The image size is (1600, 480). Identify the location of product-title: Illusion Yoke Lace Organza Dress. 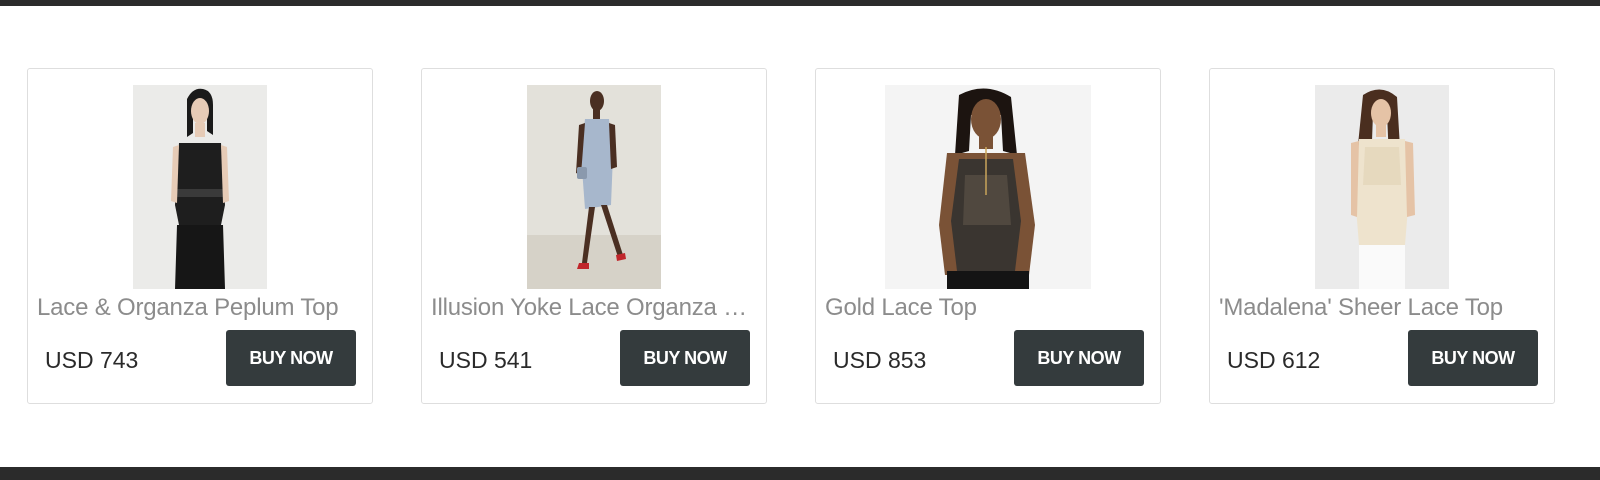
(594, 308).